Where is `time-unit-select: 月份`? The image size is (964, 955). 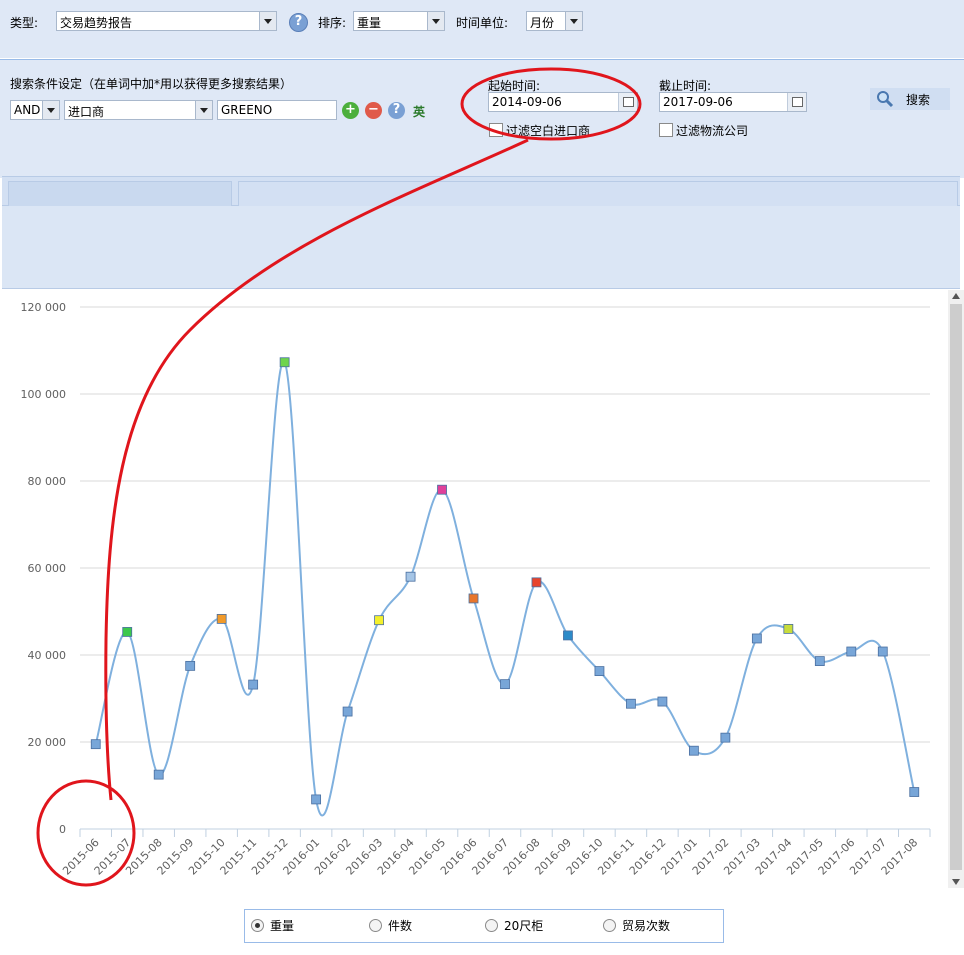
time-unit-select: 月份 is located at coordinates (554, 21).